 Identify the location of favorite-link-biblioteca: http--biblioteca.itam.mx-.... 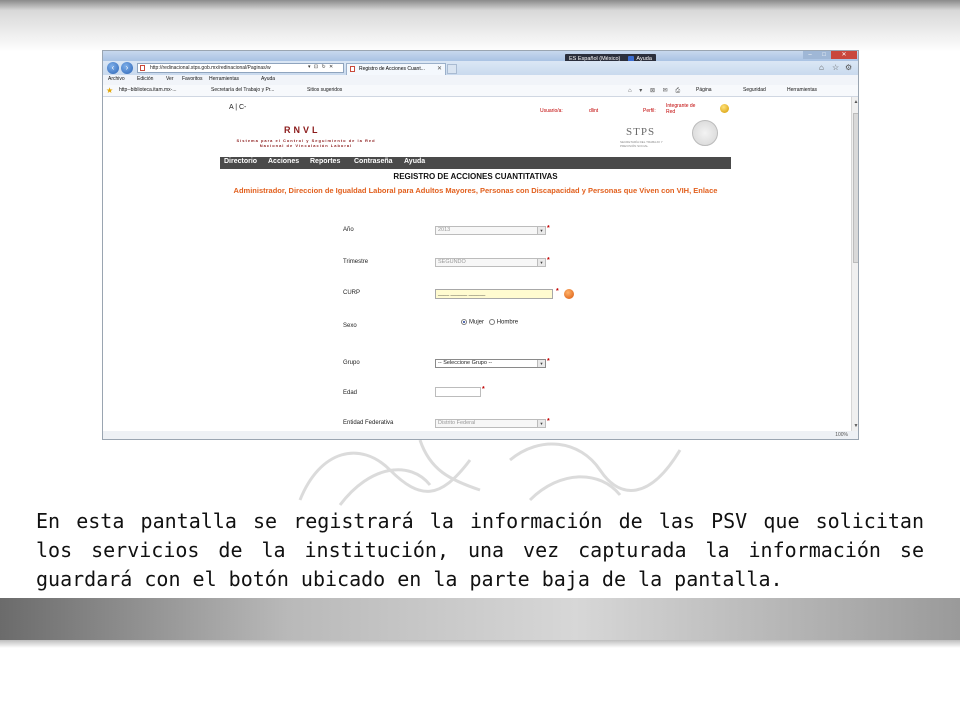
(148, 90).